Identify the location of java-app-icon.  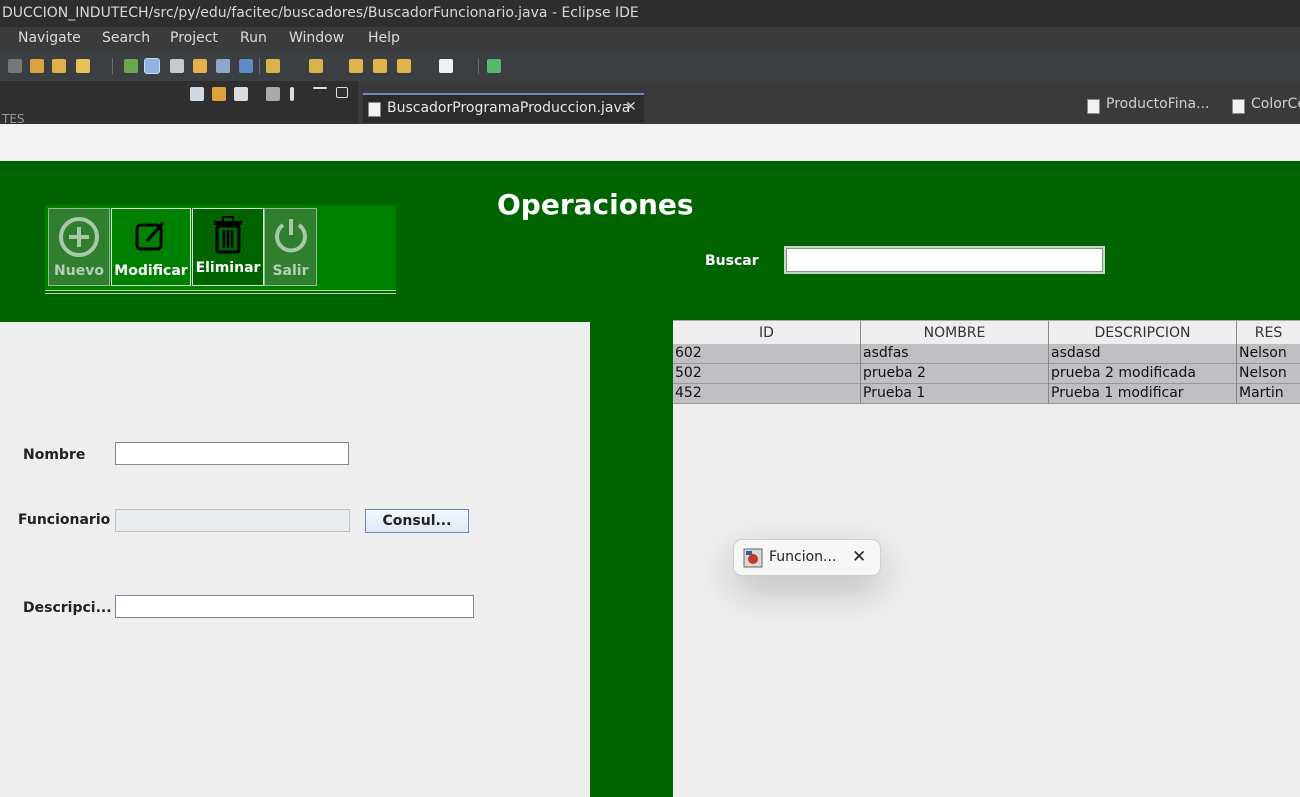
(753, 558).